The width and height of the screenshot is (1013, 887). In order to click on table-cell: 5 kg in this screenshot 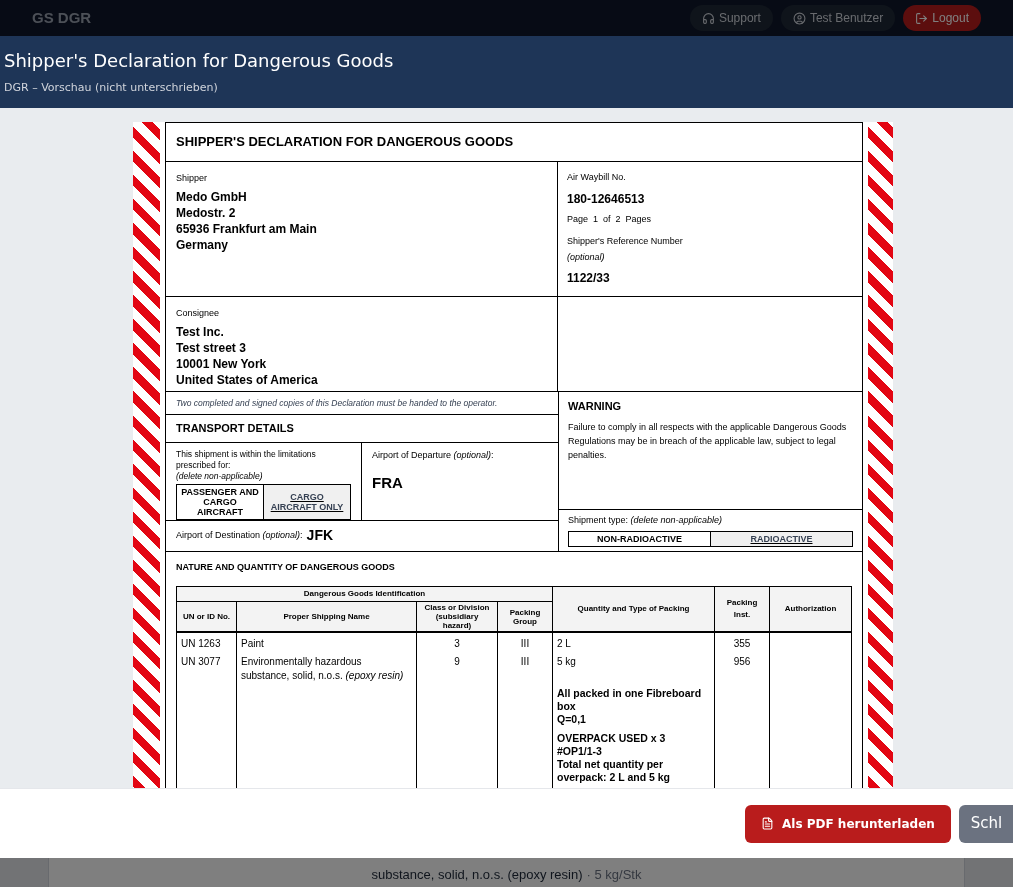, I will do `click(566, 662)`.